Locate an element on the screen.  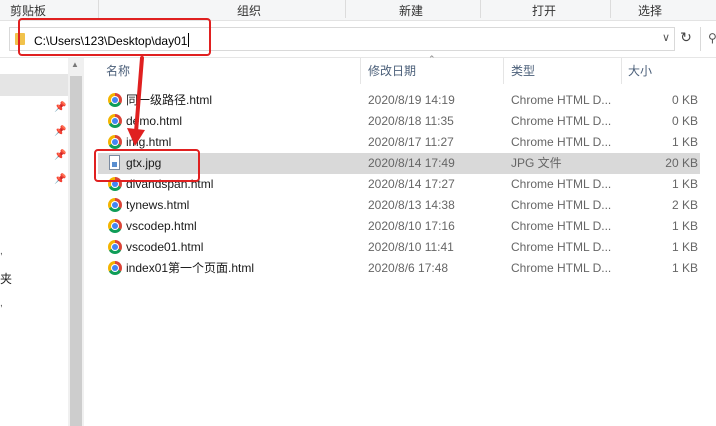
file-date: 2020/8/10 11:41 is located at coordinates (411, 247).